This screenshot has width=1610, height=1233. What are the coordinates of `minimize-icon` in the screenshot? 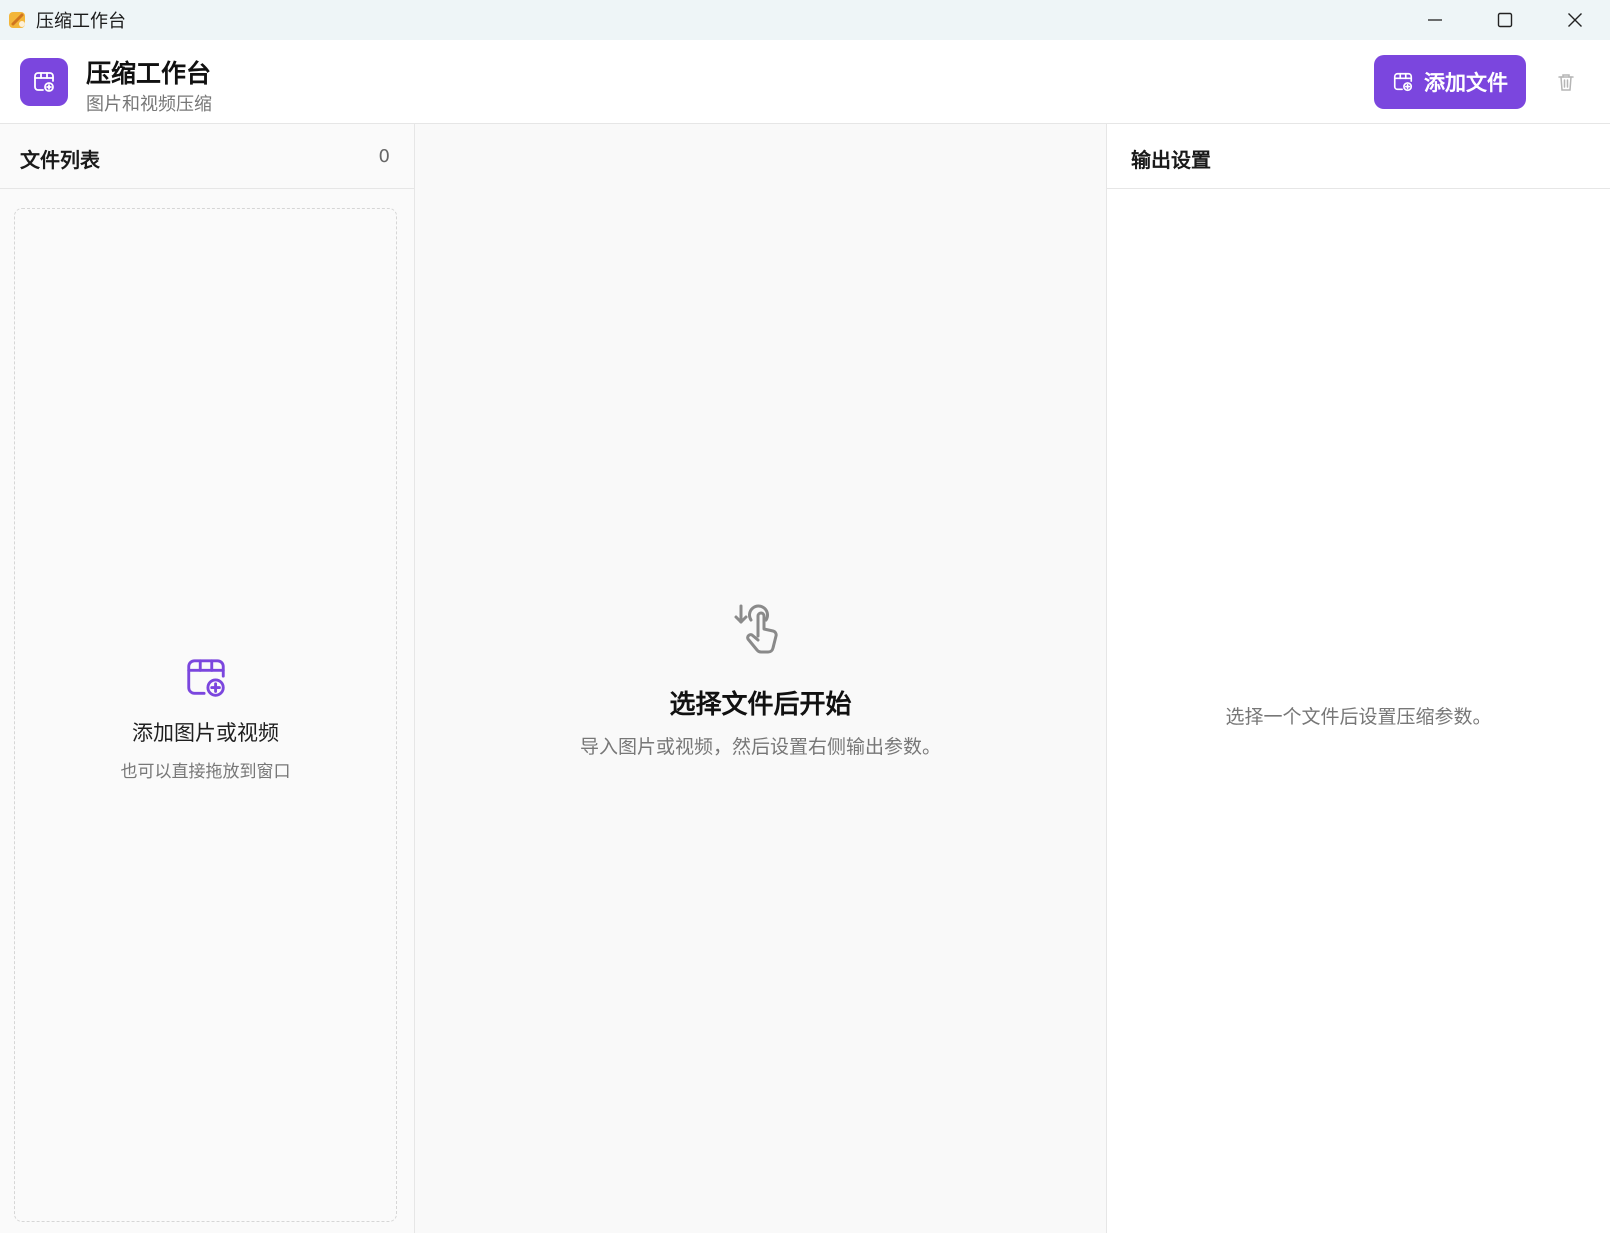 It's located at (1435, 20).